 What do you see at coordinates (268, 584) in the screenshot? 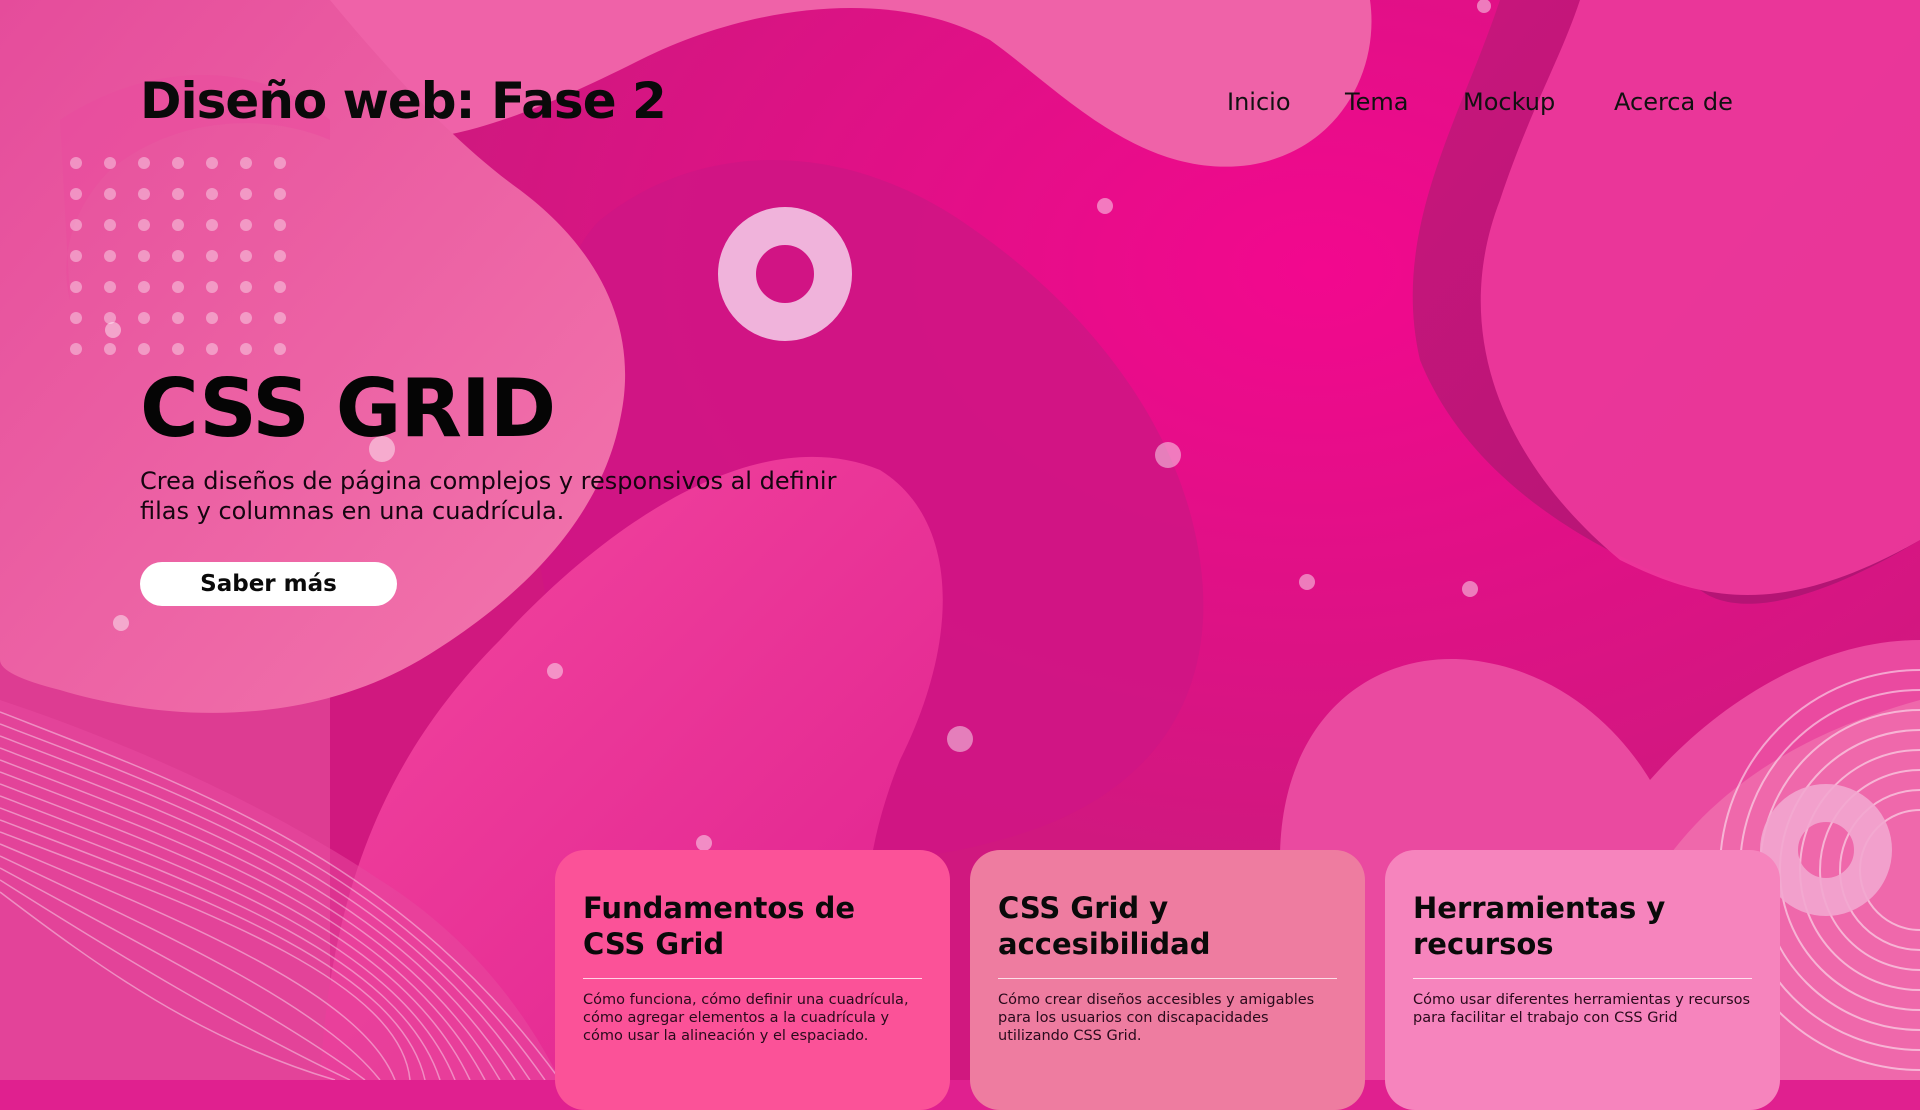
I see `saber-mas-button: Saber más` at bounding box center [268, 584].